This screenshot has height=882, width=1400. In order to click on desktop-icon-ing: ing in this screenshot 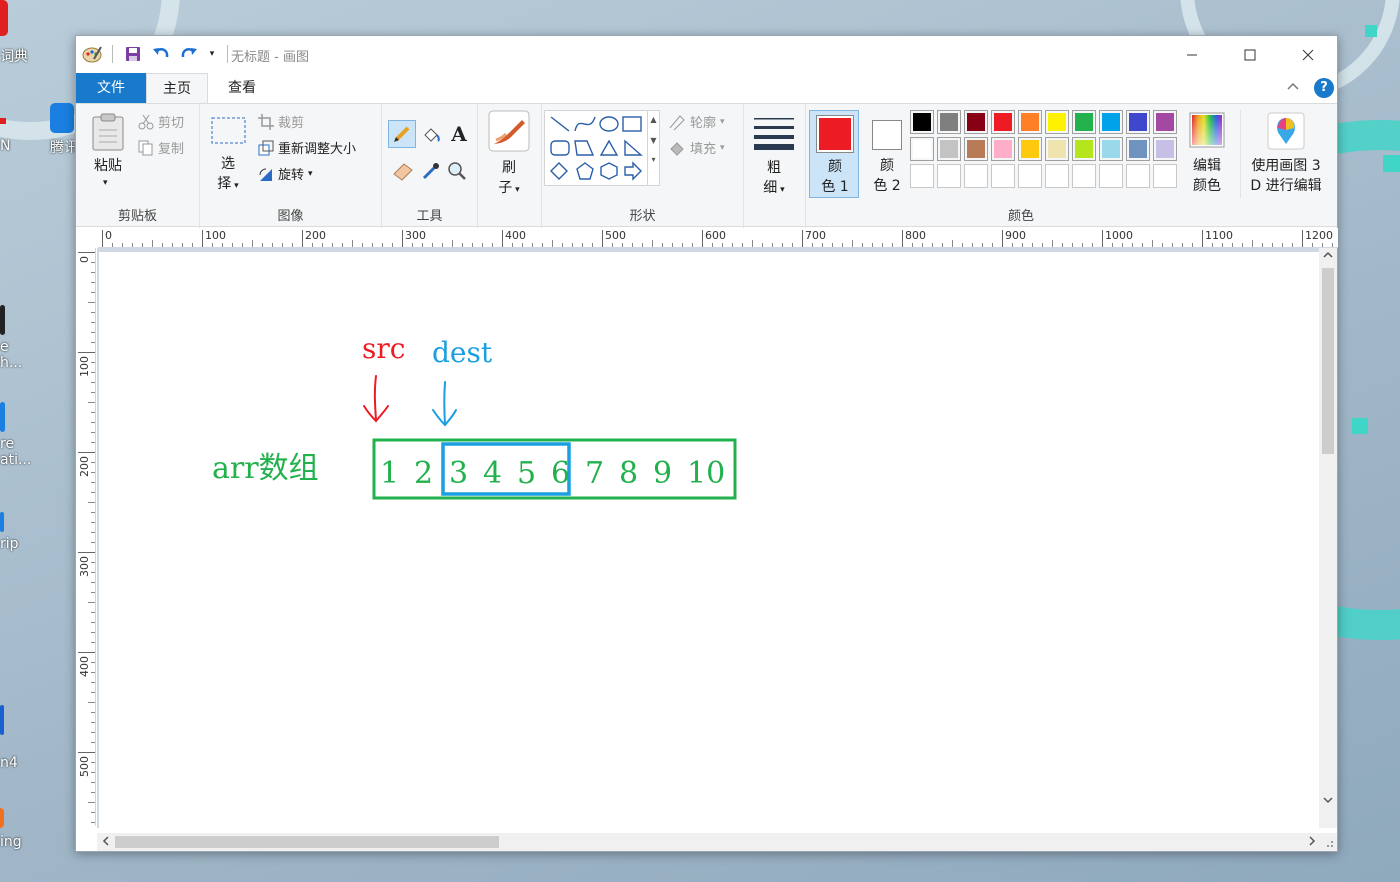, I will do `click(30, 829)`.